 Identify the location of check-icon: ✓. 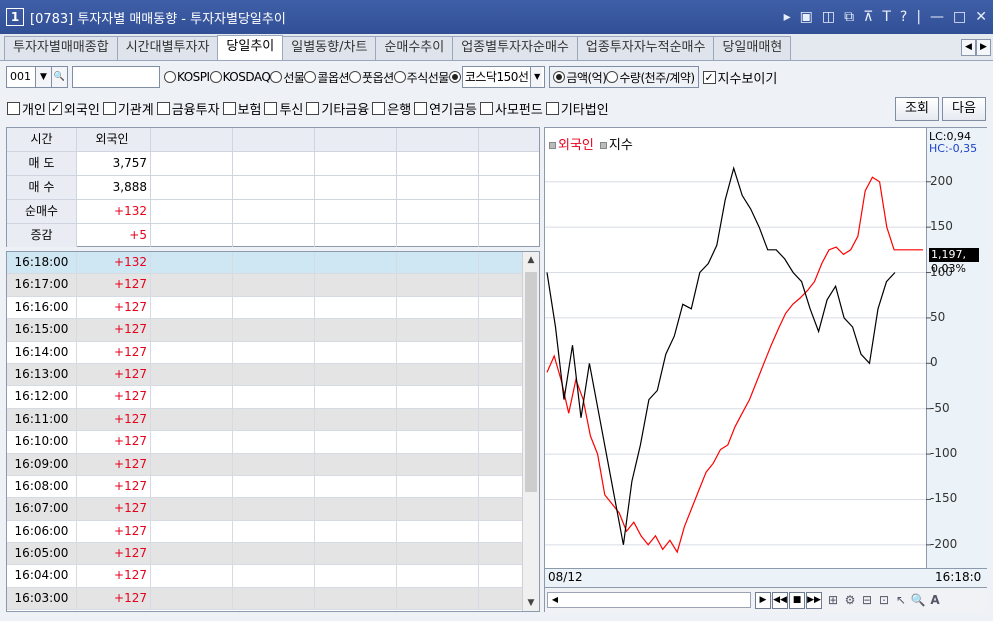
(55, 108).